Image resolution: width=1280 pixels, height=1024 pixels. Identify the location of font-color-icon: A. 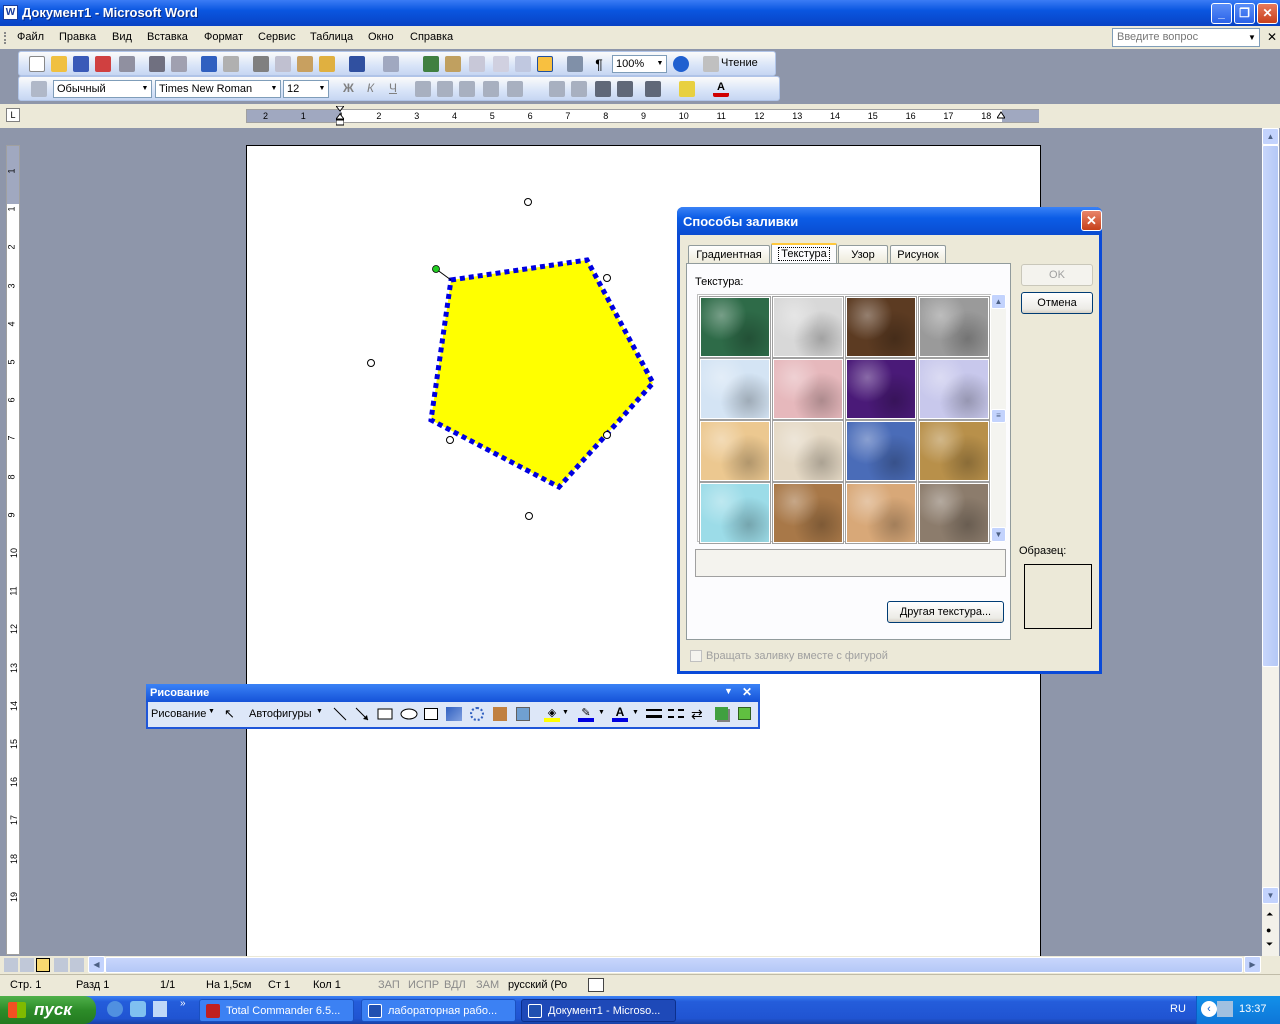
(721, 89).